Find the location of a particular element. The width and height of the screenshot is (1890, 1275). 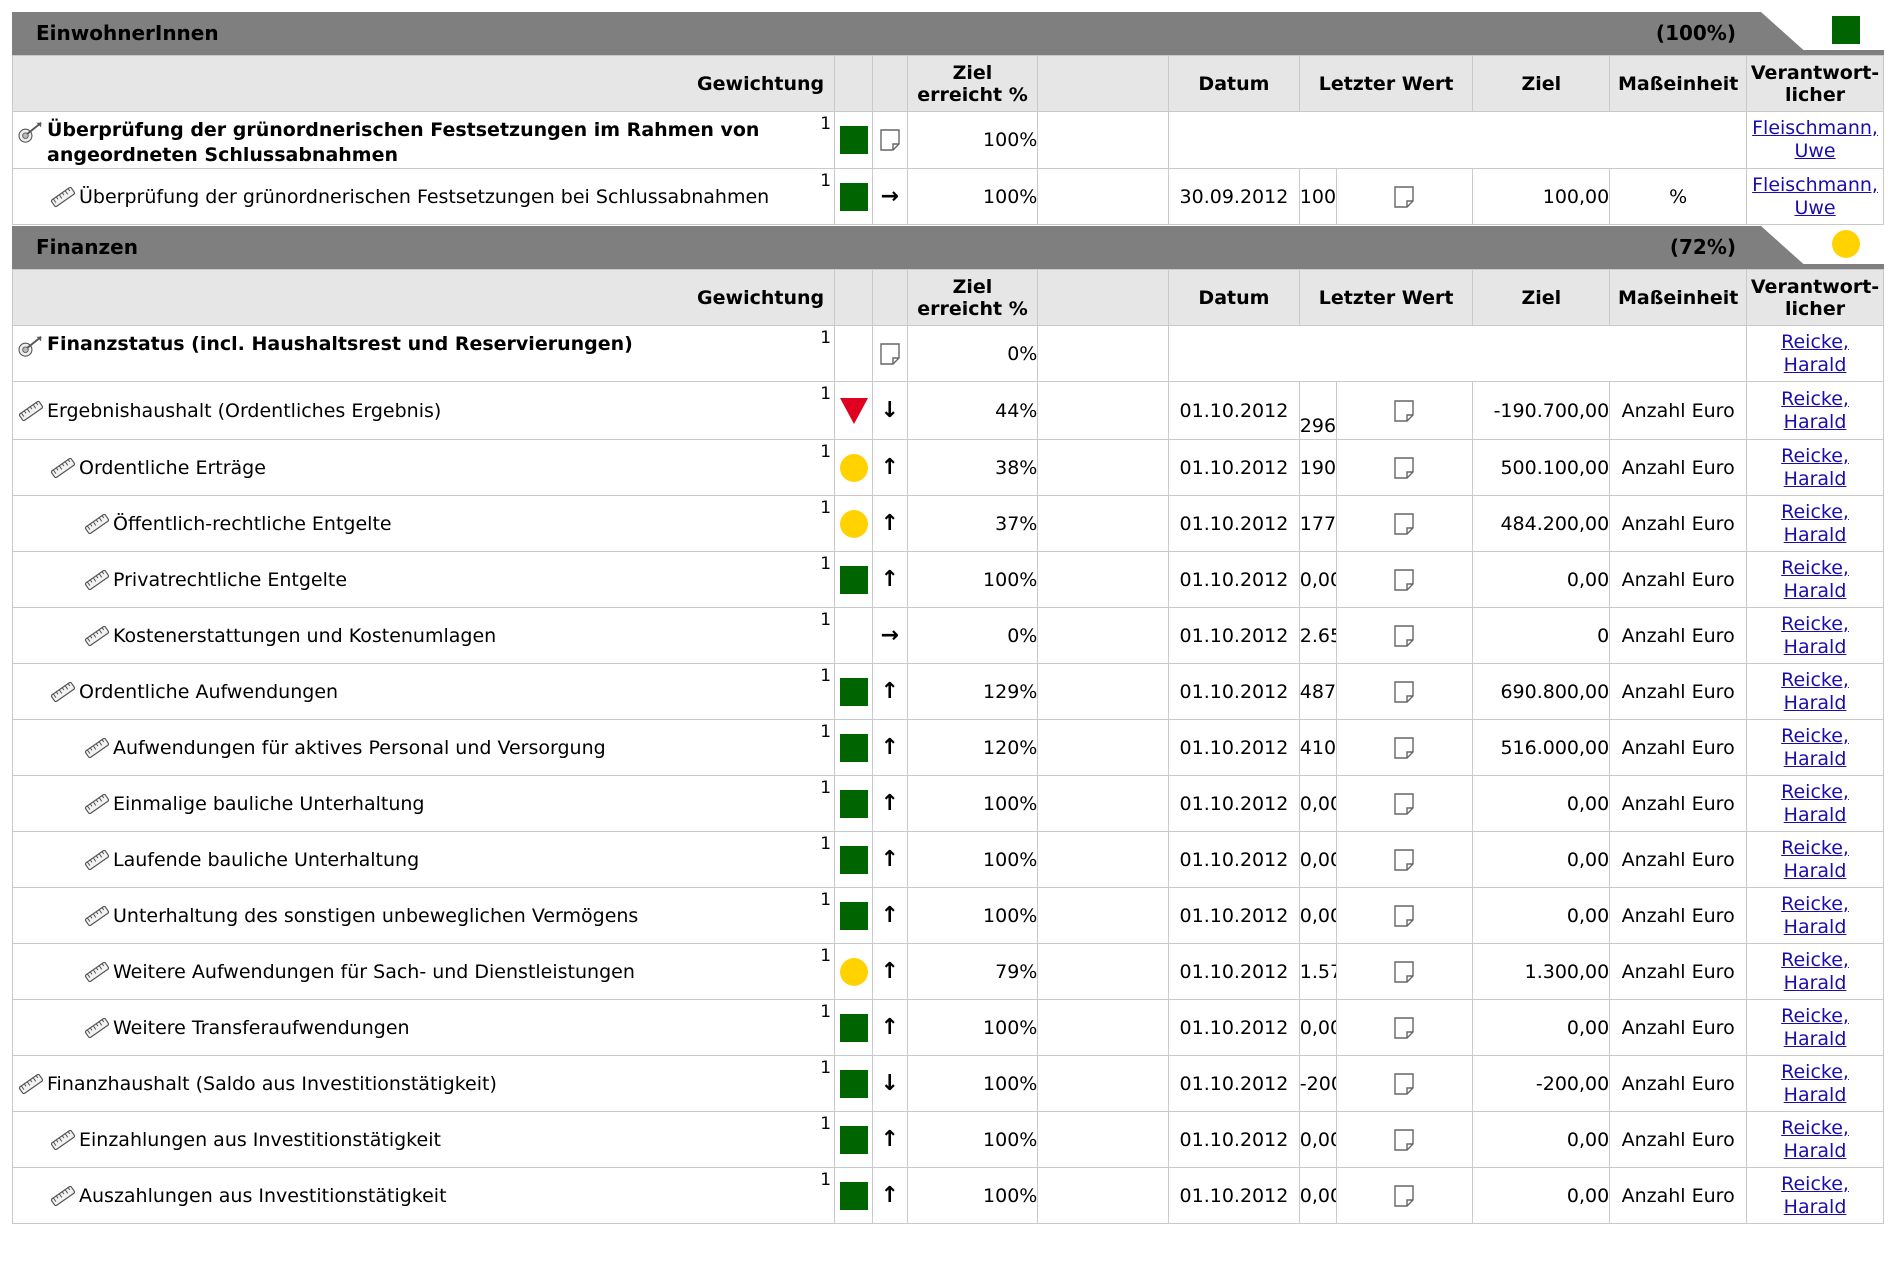

letzter-wert: 0,00 is located at coordinates (1317, 579).